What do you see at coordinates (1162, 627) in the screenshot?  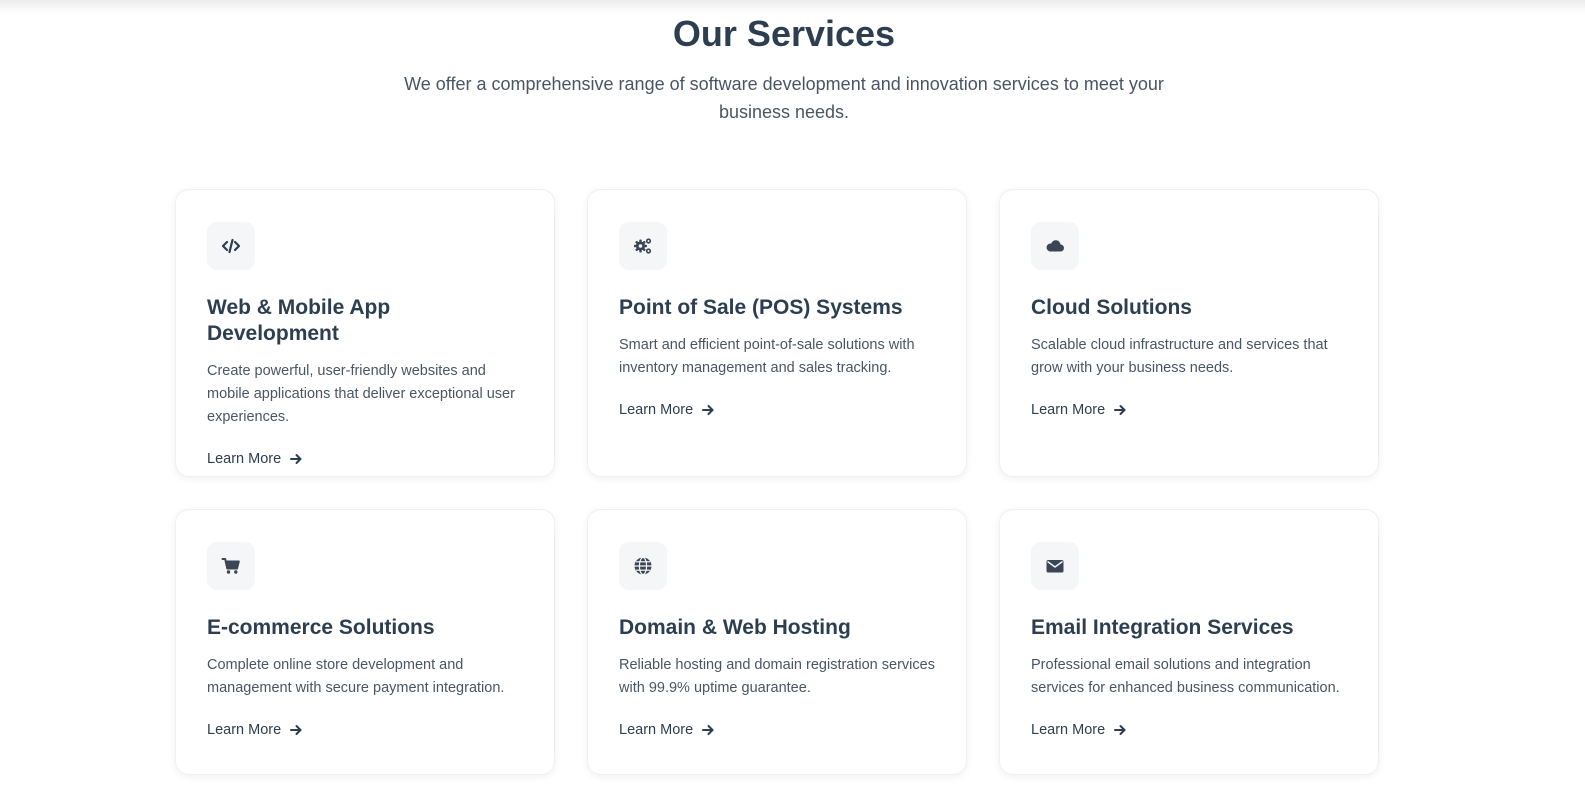 I see `service-title: Email Integration Services` at bounding box center [1162, 627].